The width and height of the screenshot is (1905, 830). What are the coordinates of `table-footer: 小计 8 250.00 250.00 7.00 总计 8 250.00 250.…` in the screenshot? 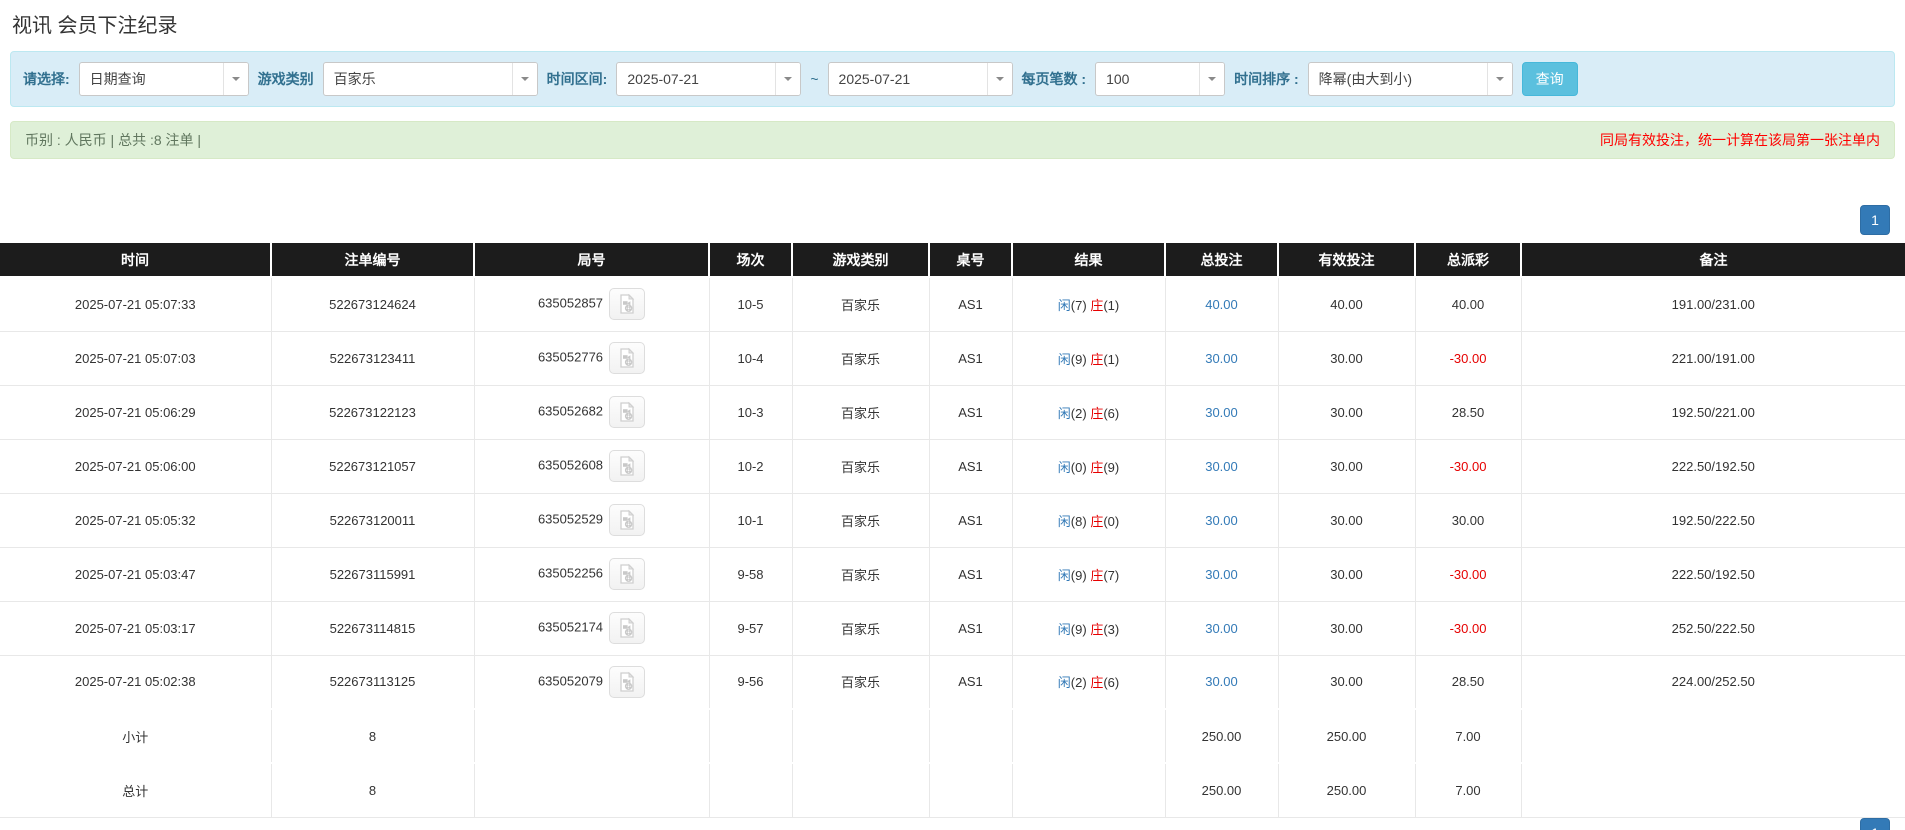 It's located at (952, 763).